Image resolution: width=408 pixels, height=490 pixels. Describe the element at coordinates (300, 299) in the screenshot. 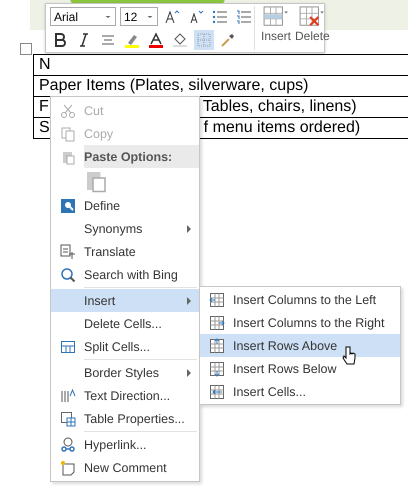

I see `menu-item: Insert Columns to the Left` at that location.